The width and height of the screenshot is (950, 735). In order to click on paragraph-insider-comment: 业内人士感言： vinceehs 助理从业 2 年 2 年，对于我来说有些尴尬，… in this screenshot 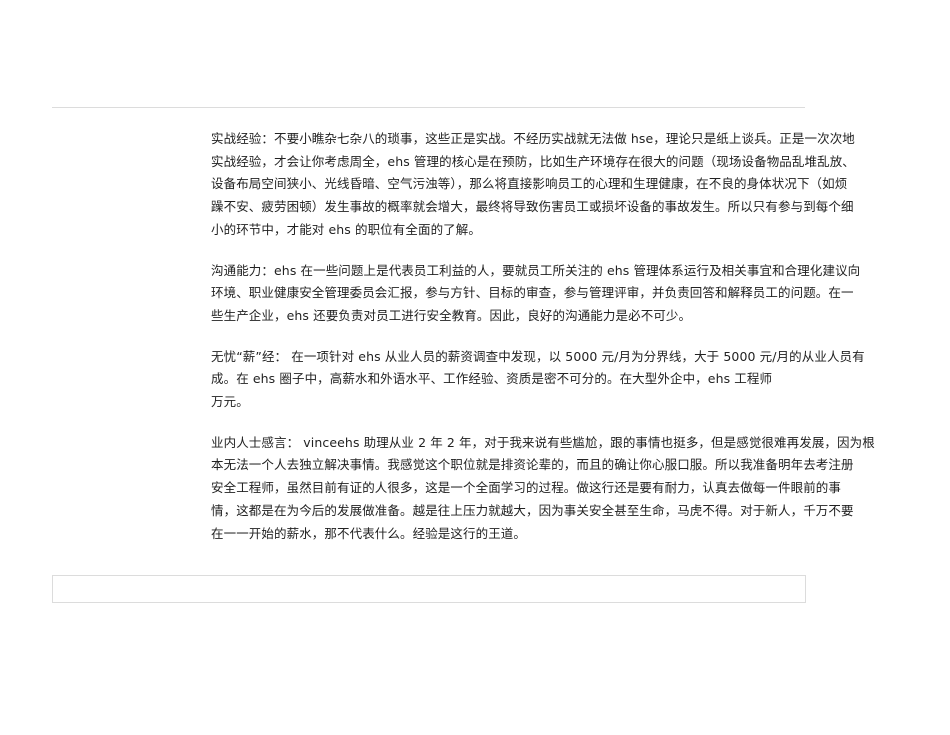, I will do `click(543, 489)`.